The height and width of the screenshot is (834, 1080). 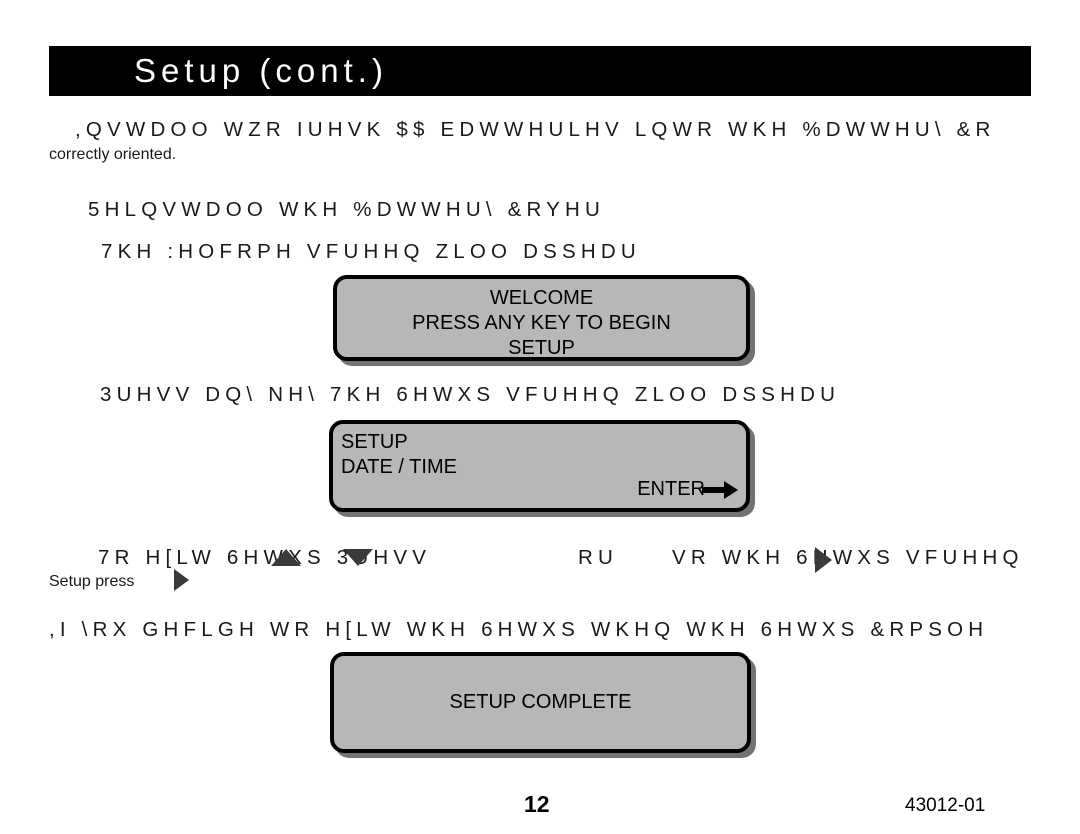 What do you see at coordinates (113, 154) in the screenshot?
I see `intro-paragraph-line-2: correctly oriented.` at bounding box center [113, 154].